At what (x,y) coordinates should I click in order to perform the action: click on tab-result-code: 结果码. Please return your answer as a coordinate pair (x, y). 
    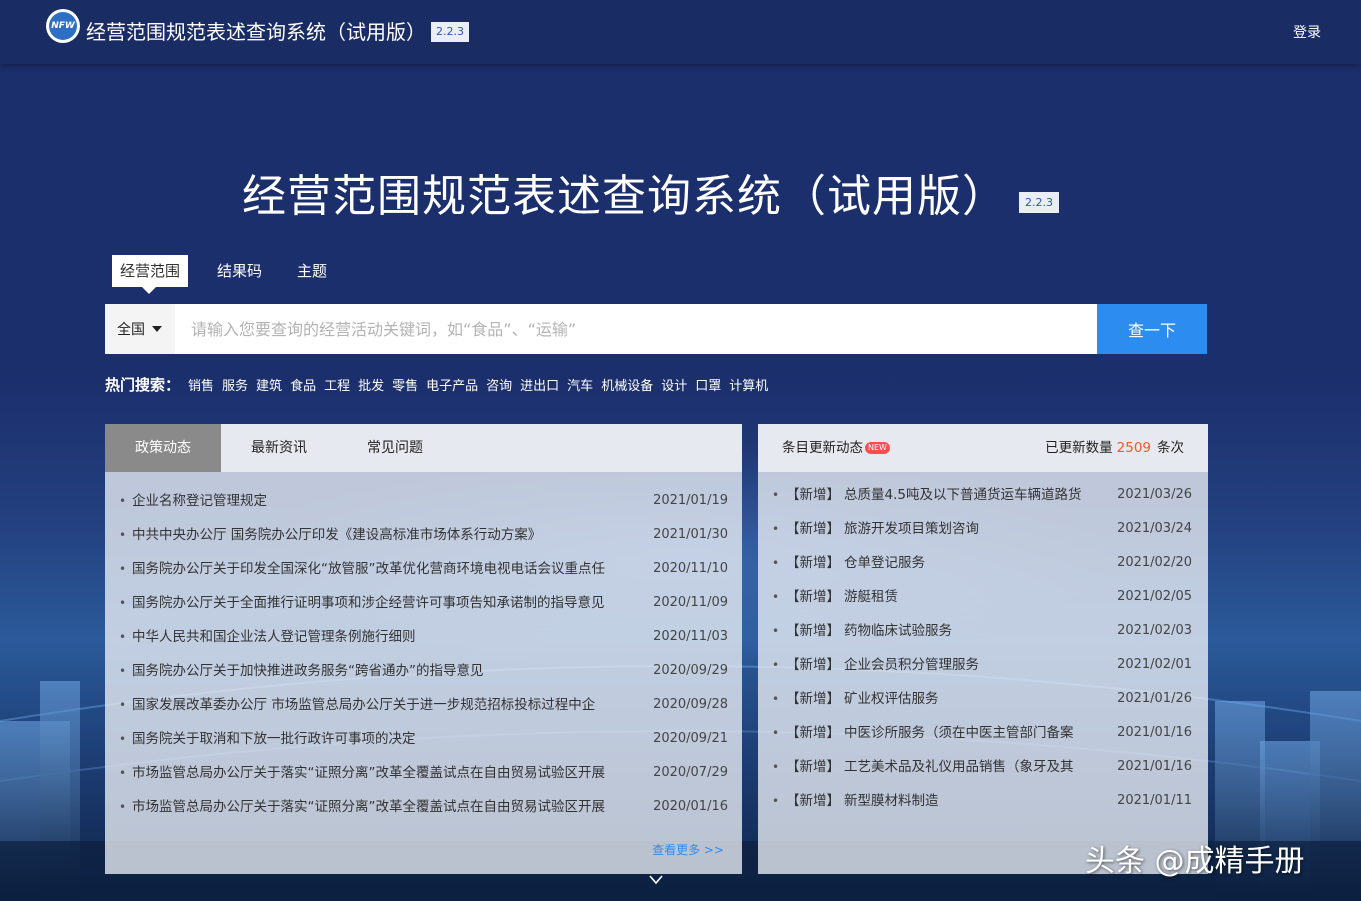
    Looking at the image, I should click on (239, 271).